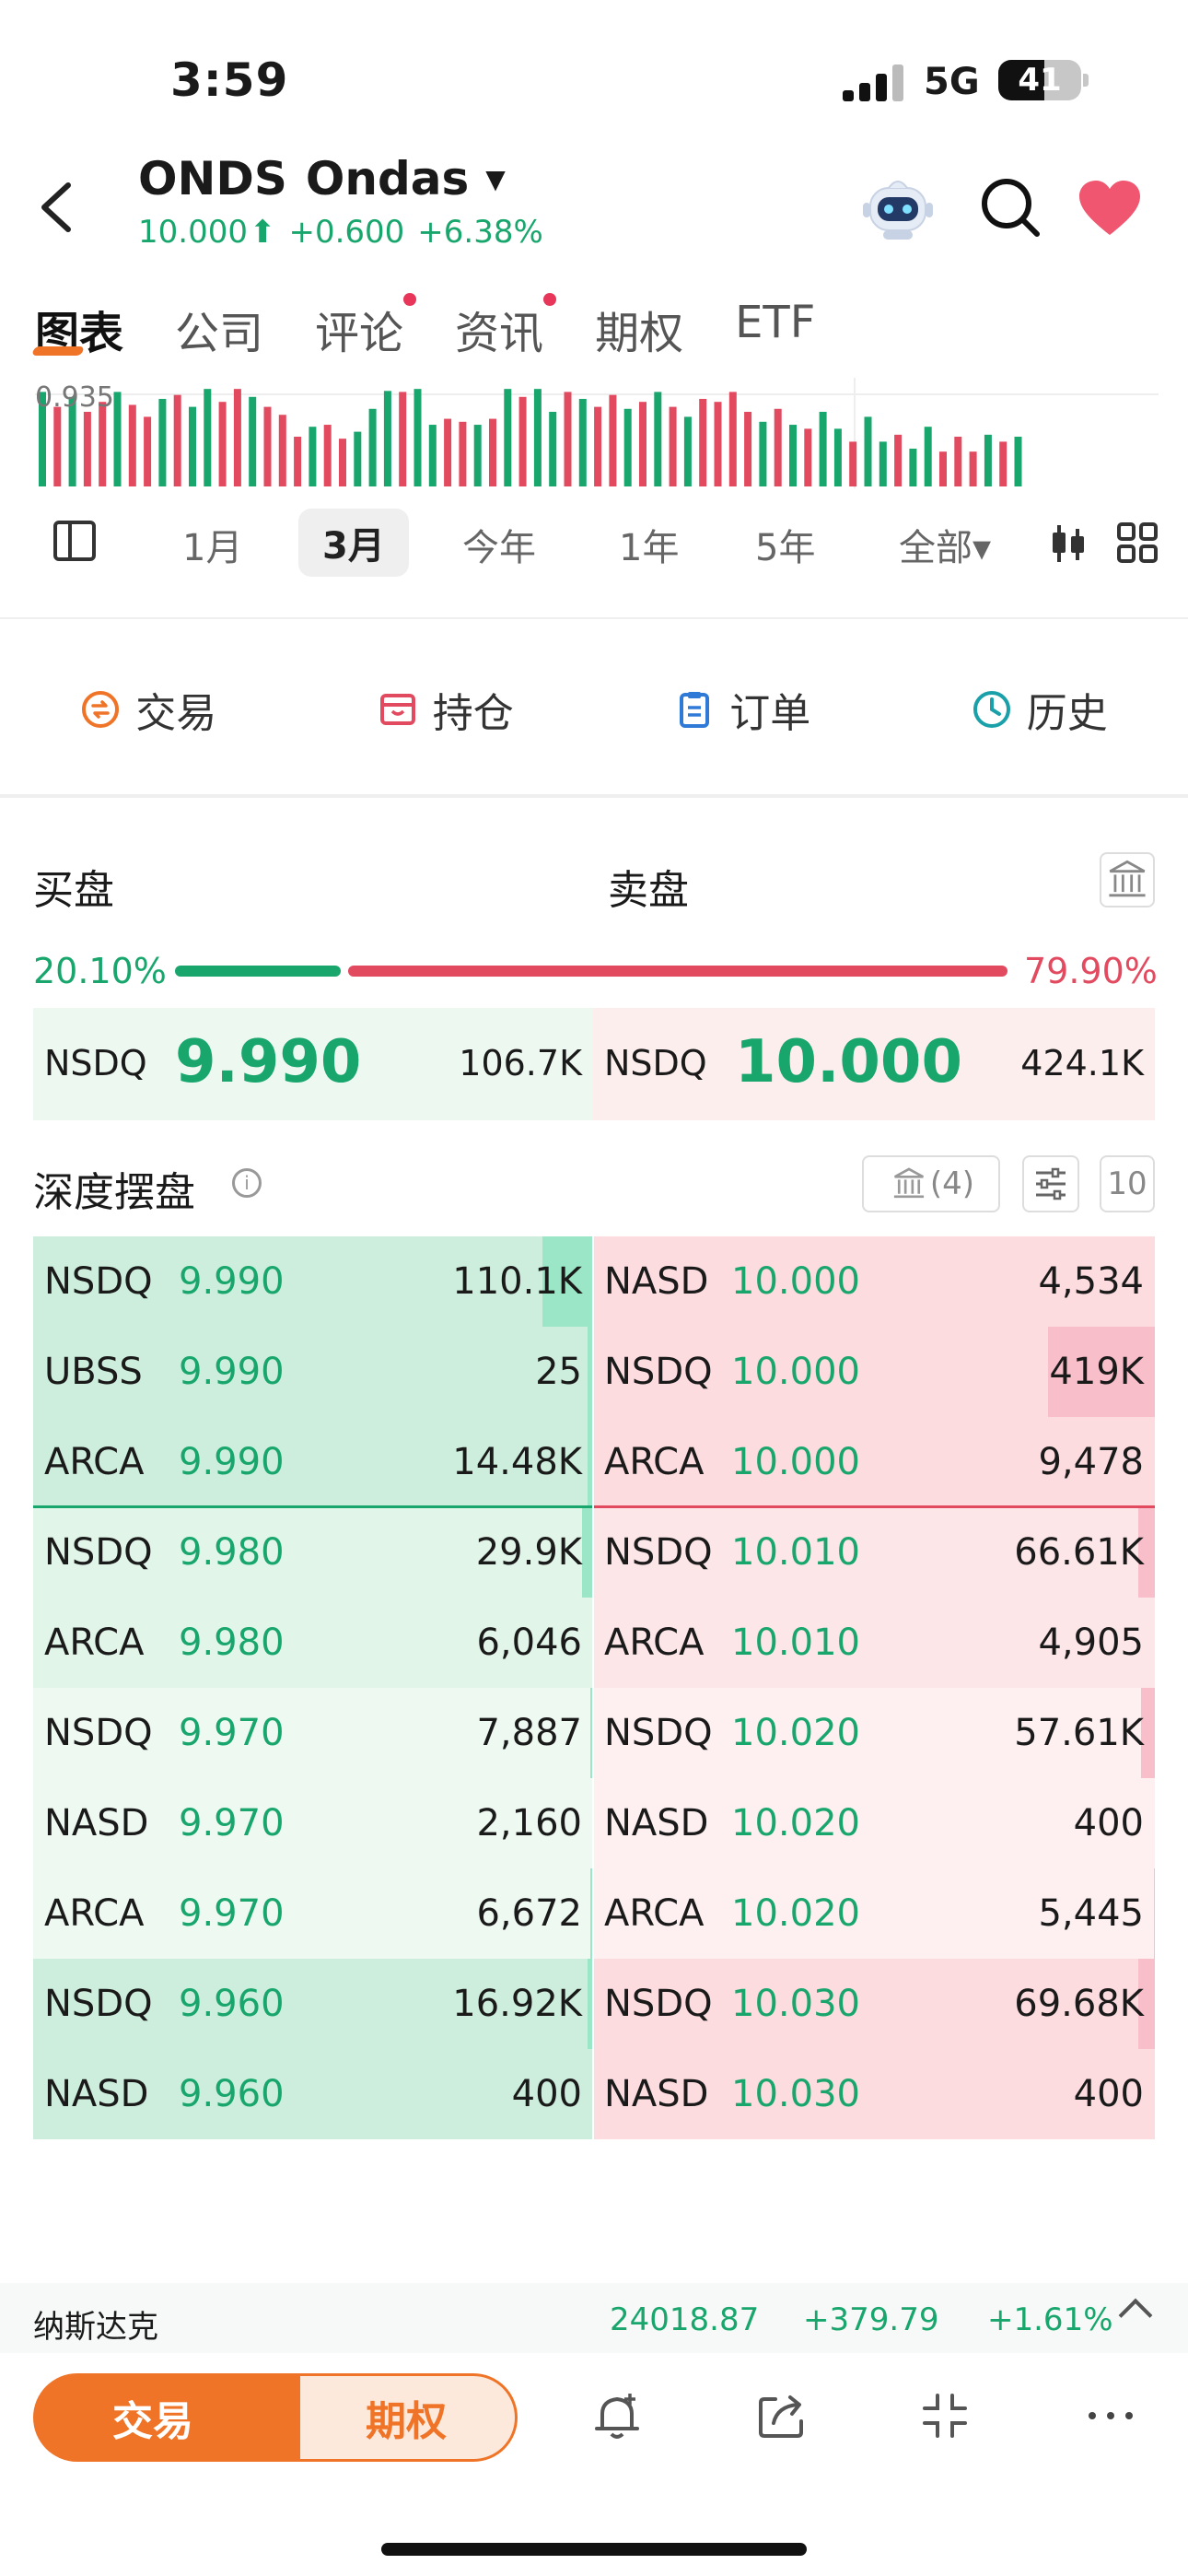  I want to click on bid-size: 25, so click(558, 1372).